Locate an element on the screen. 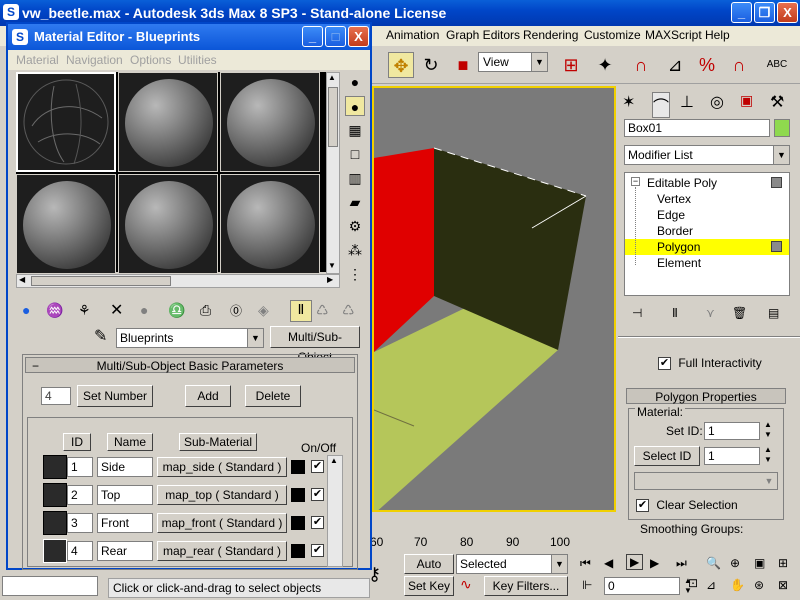 Image resolution: width=800 pixels, height=600 pixels. select-id-button: Select ID is located at coordinates (667, 456).